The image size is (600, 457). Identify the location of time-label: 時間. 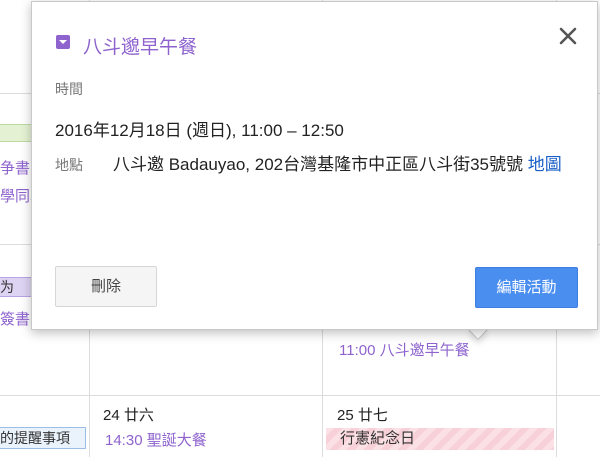
(69, 89).